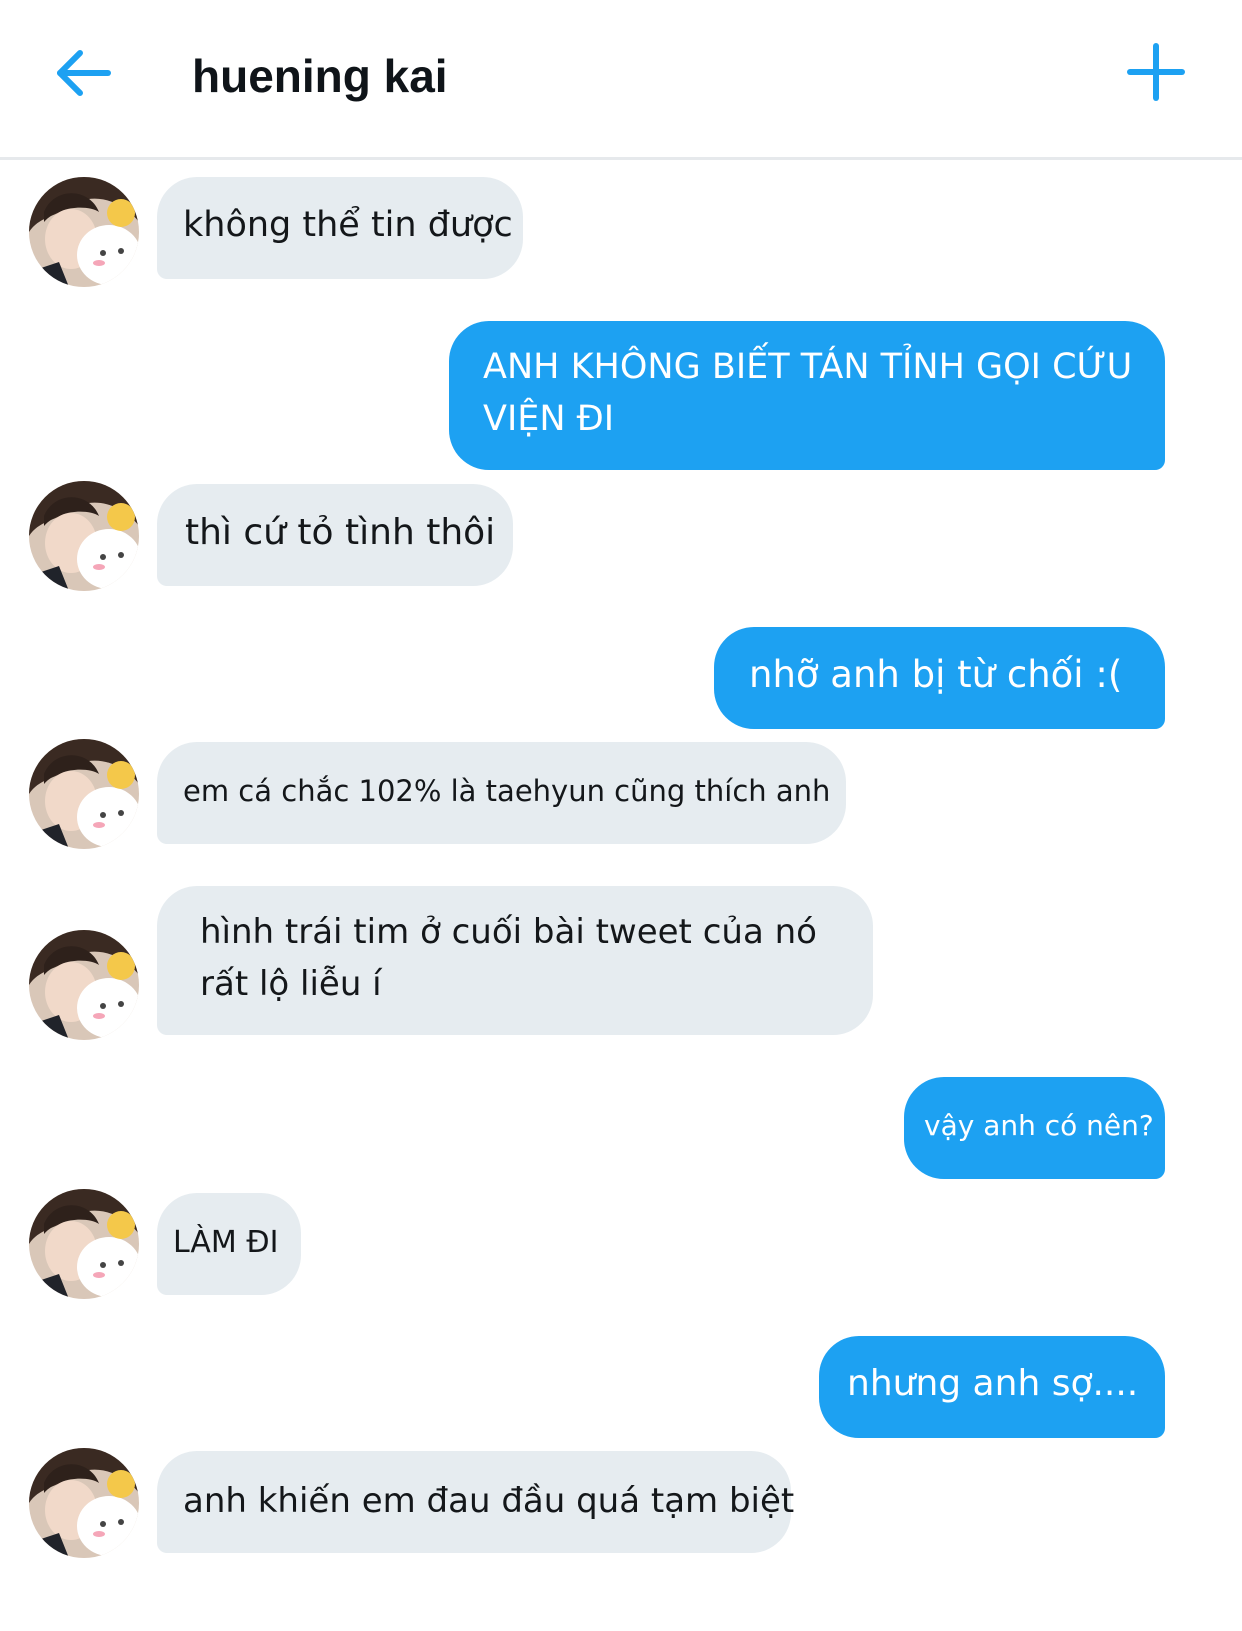 This screenshot has height=1631, width=1242. I want to click on message-text: thì cứ tỏ tình thôi, so click(340, 532).